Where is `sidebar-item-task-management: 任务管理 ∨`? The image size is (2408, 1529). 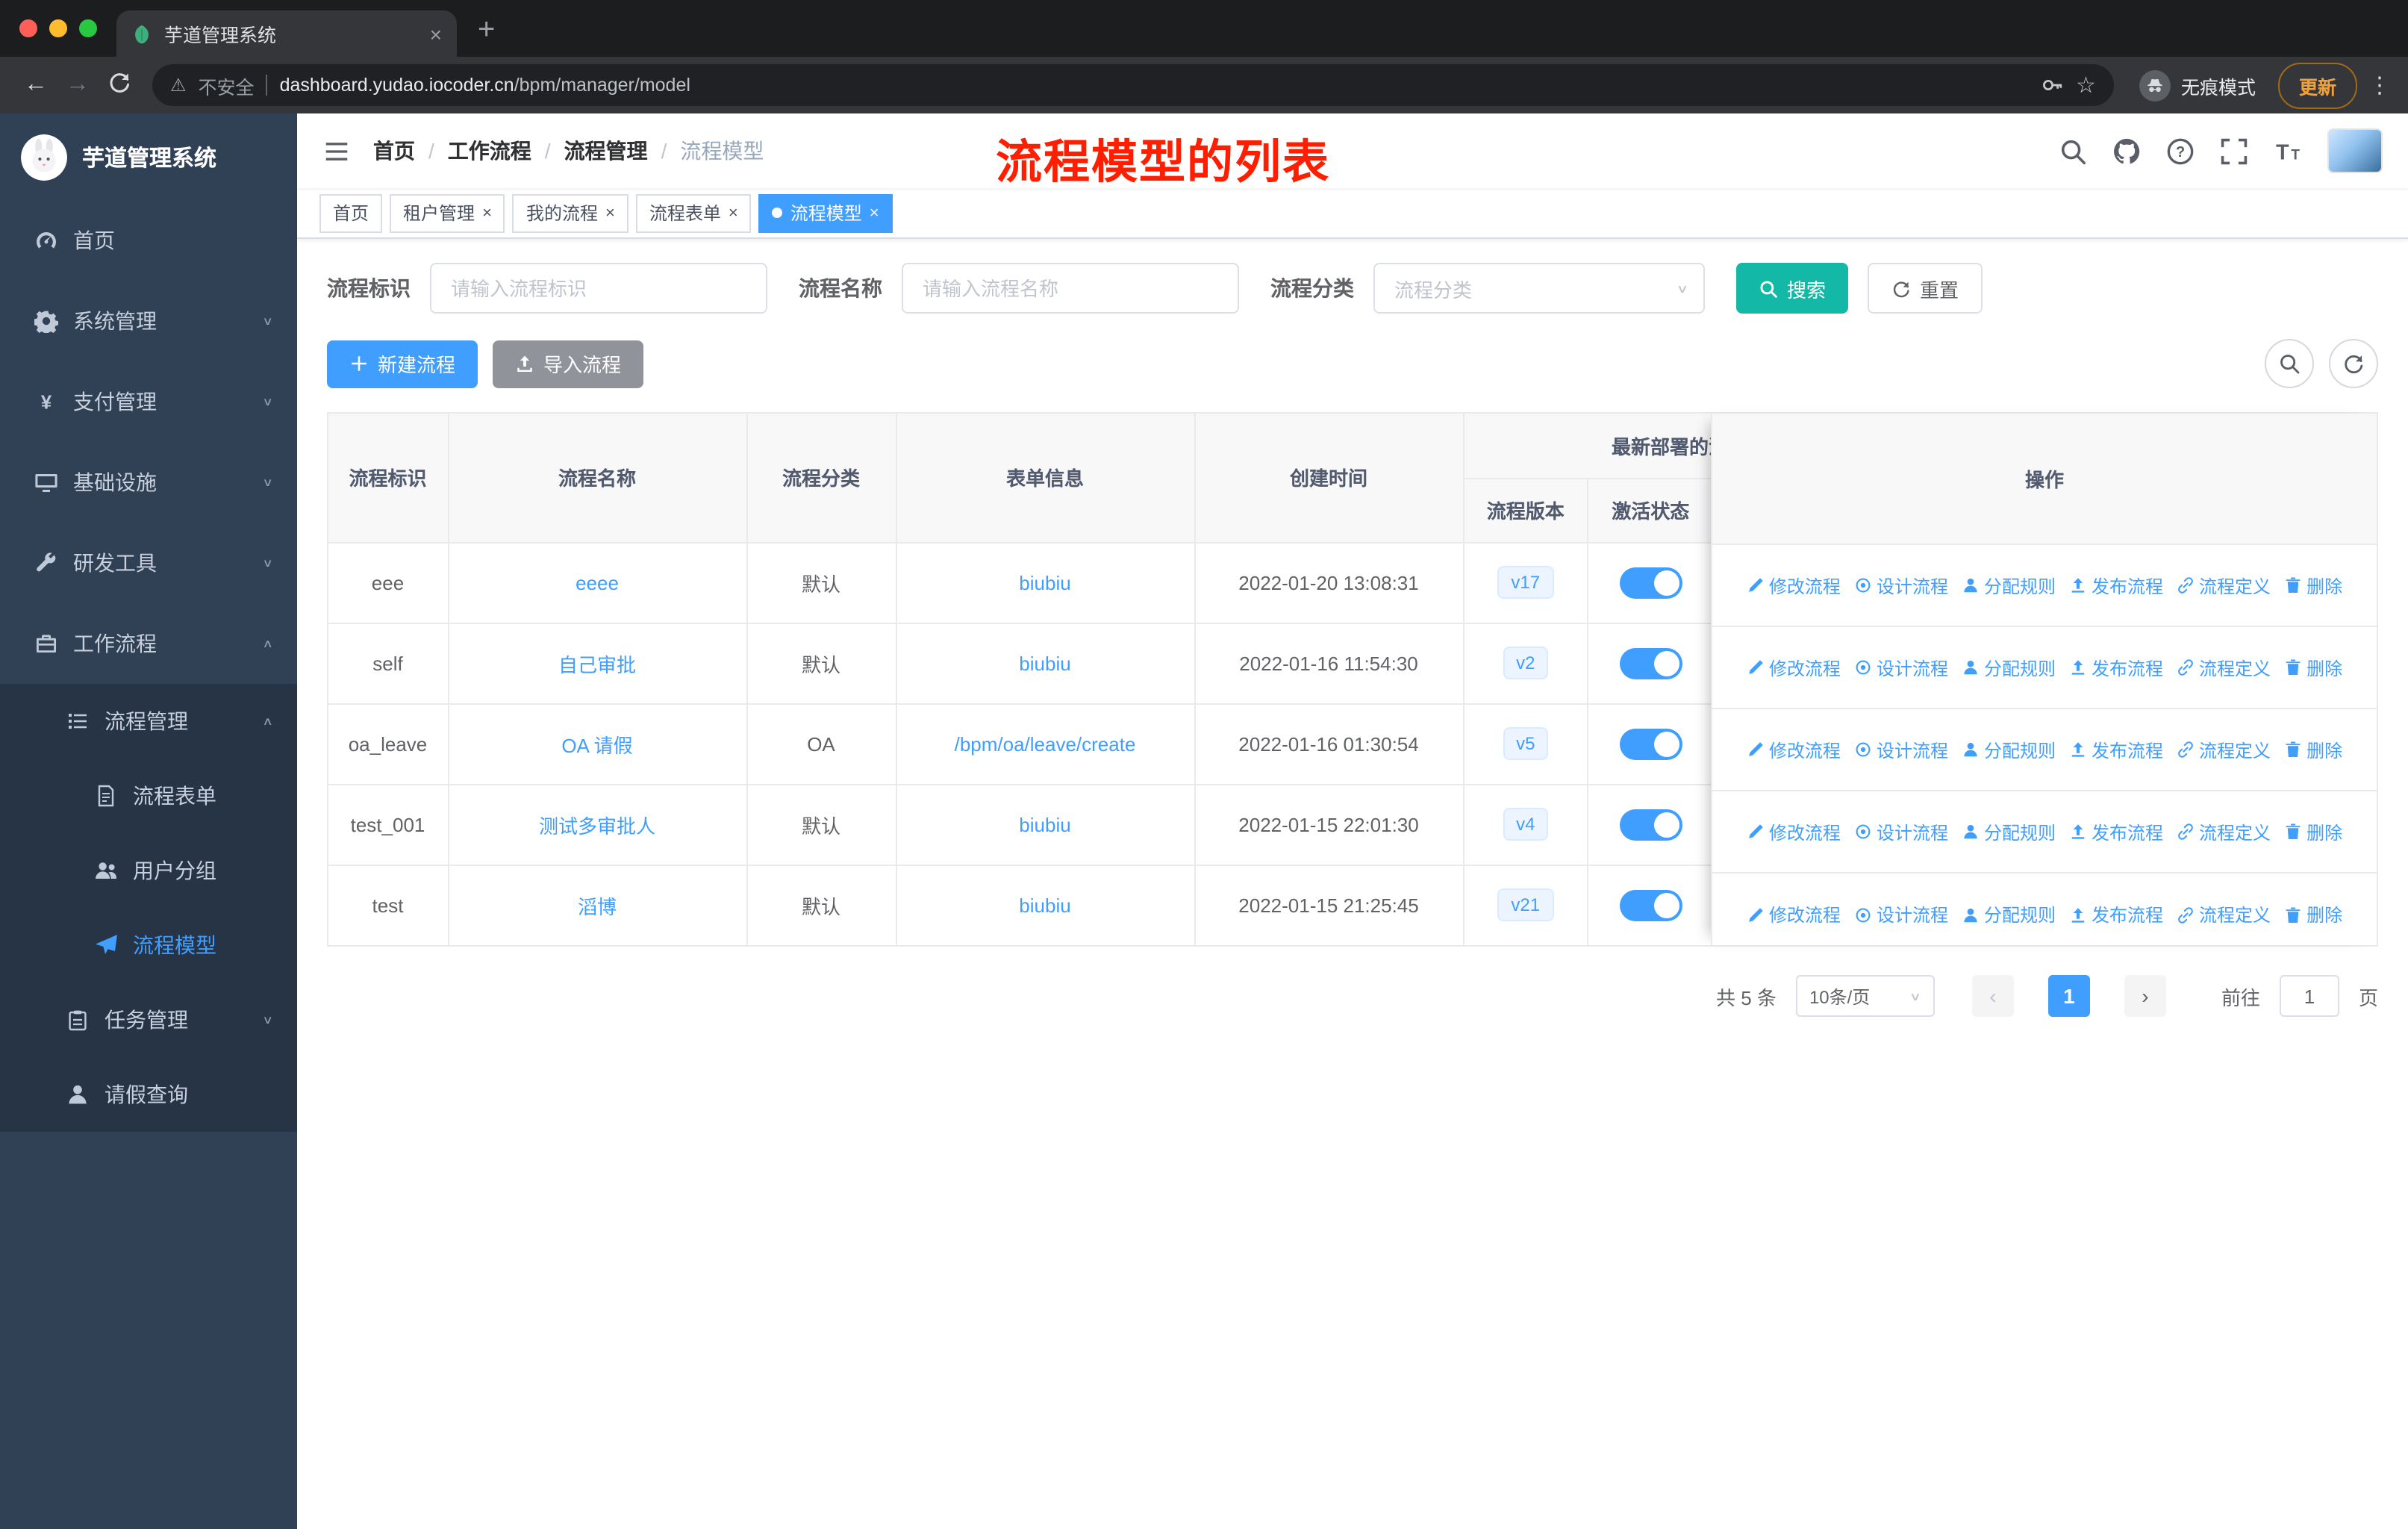 sidebar-item-task-management: 任务管理 ∨ is located at coordinates (148, 1020).